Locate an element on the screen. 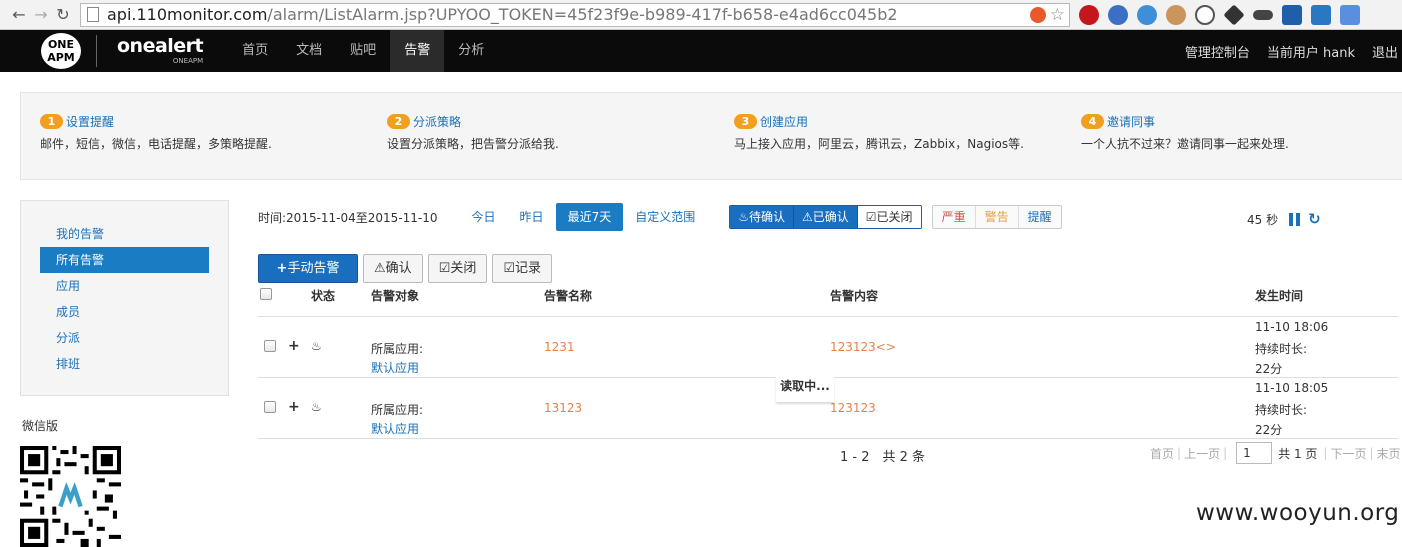 This screenshot has width=1402, height=547. col-content: 告警内容 is located at coordinates (854, 296).